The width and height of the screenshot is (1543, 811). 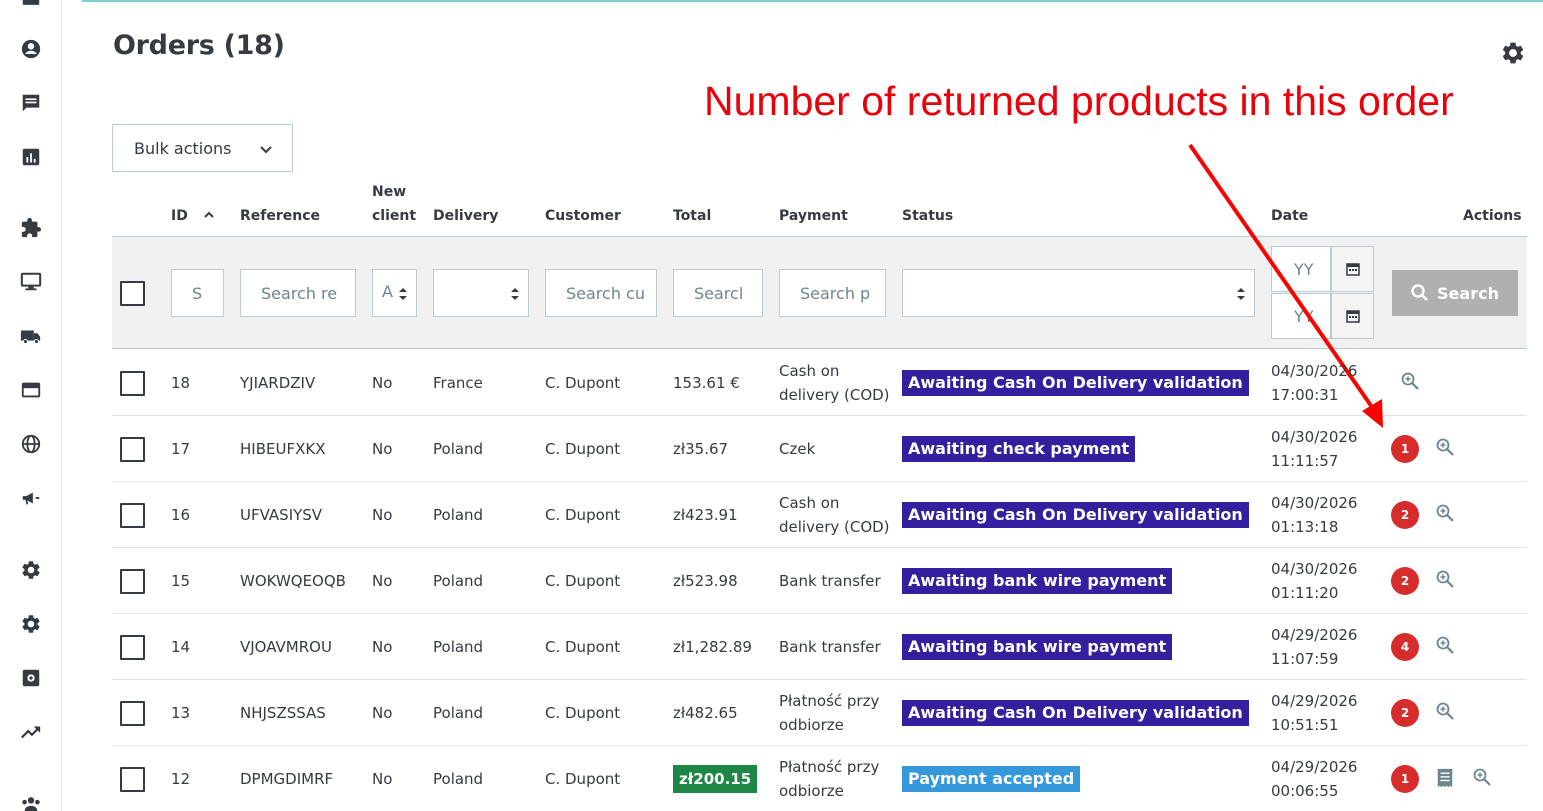 What do you see at coordinates (927, 216) in the screenshot?
I see `col-status-header: Status` at bounding box center [927, 216].